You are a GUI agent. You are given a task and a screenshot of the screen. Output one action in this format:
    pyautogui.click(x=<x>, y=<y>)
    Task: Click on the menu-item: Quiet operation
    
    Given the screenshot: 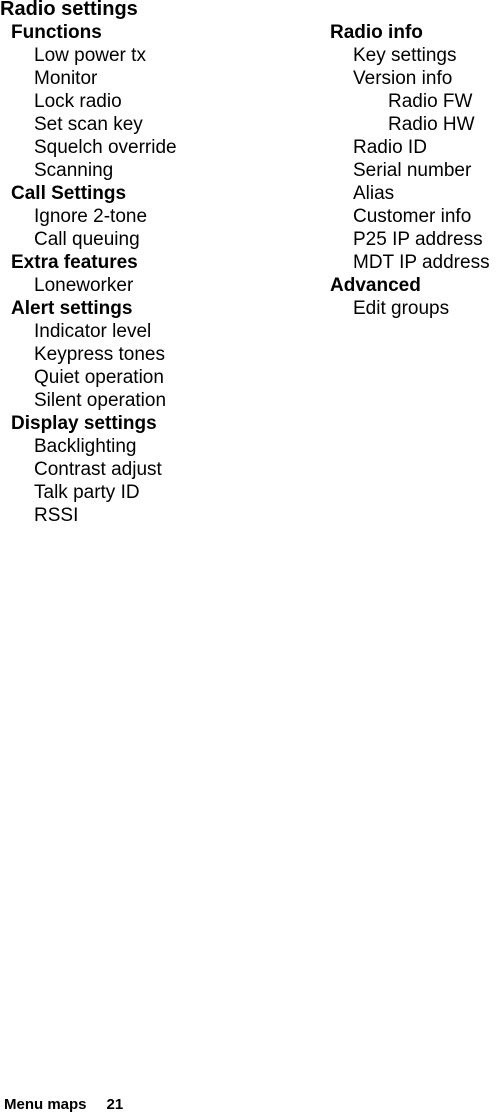 What is the action you would take?
    pyautogui.click(x=99, y=377)
    